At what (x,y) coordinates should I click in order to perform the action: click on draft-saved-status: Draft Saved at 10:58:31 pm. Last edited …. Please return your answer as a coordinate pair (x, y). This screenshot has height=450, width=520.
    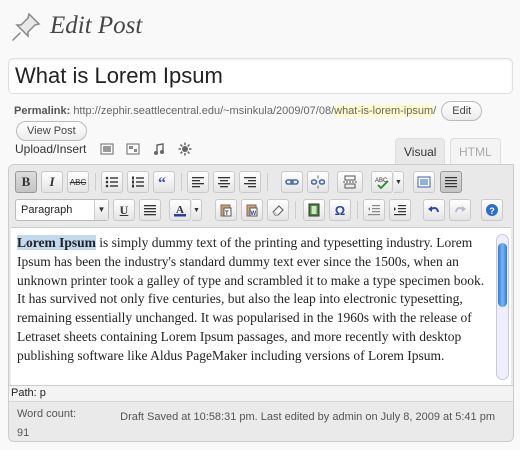
    Looking at the image, I should click on (307, 417).